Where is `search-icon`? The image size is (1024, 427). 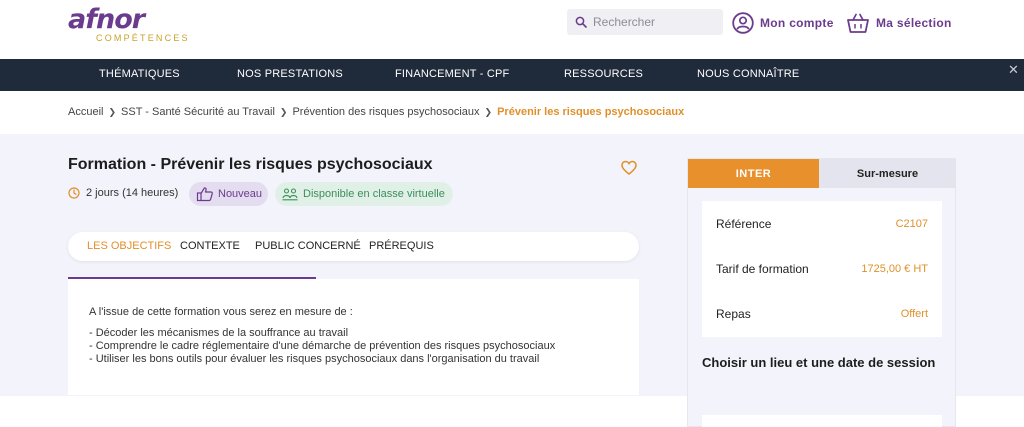
search-icon is located at coordinates (581, 22).